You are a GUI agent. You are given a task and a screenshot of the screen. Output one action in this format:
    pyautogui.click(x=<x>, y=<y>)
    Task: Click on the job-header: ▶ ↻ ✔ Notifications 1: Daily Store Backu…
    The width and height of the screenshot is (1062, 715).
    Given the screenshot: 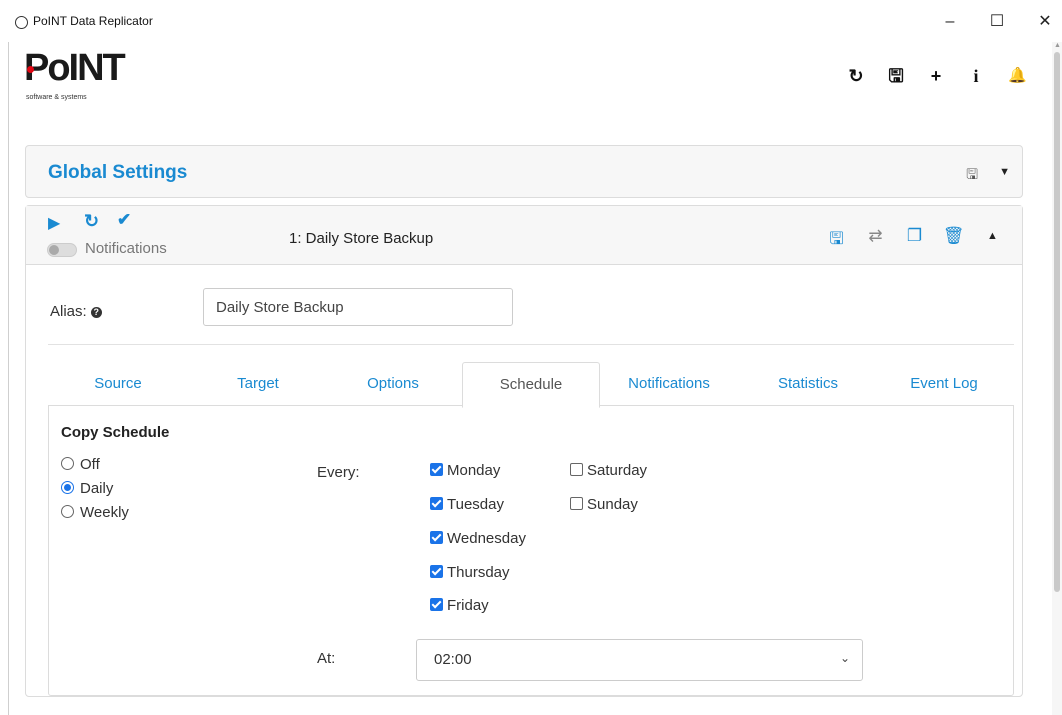 What is the action you would take?
    pyautogui.click(x=524, y=235)
    